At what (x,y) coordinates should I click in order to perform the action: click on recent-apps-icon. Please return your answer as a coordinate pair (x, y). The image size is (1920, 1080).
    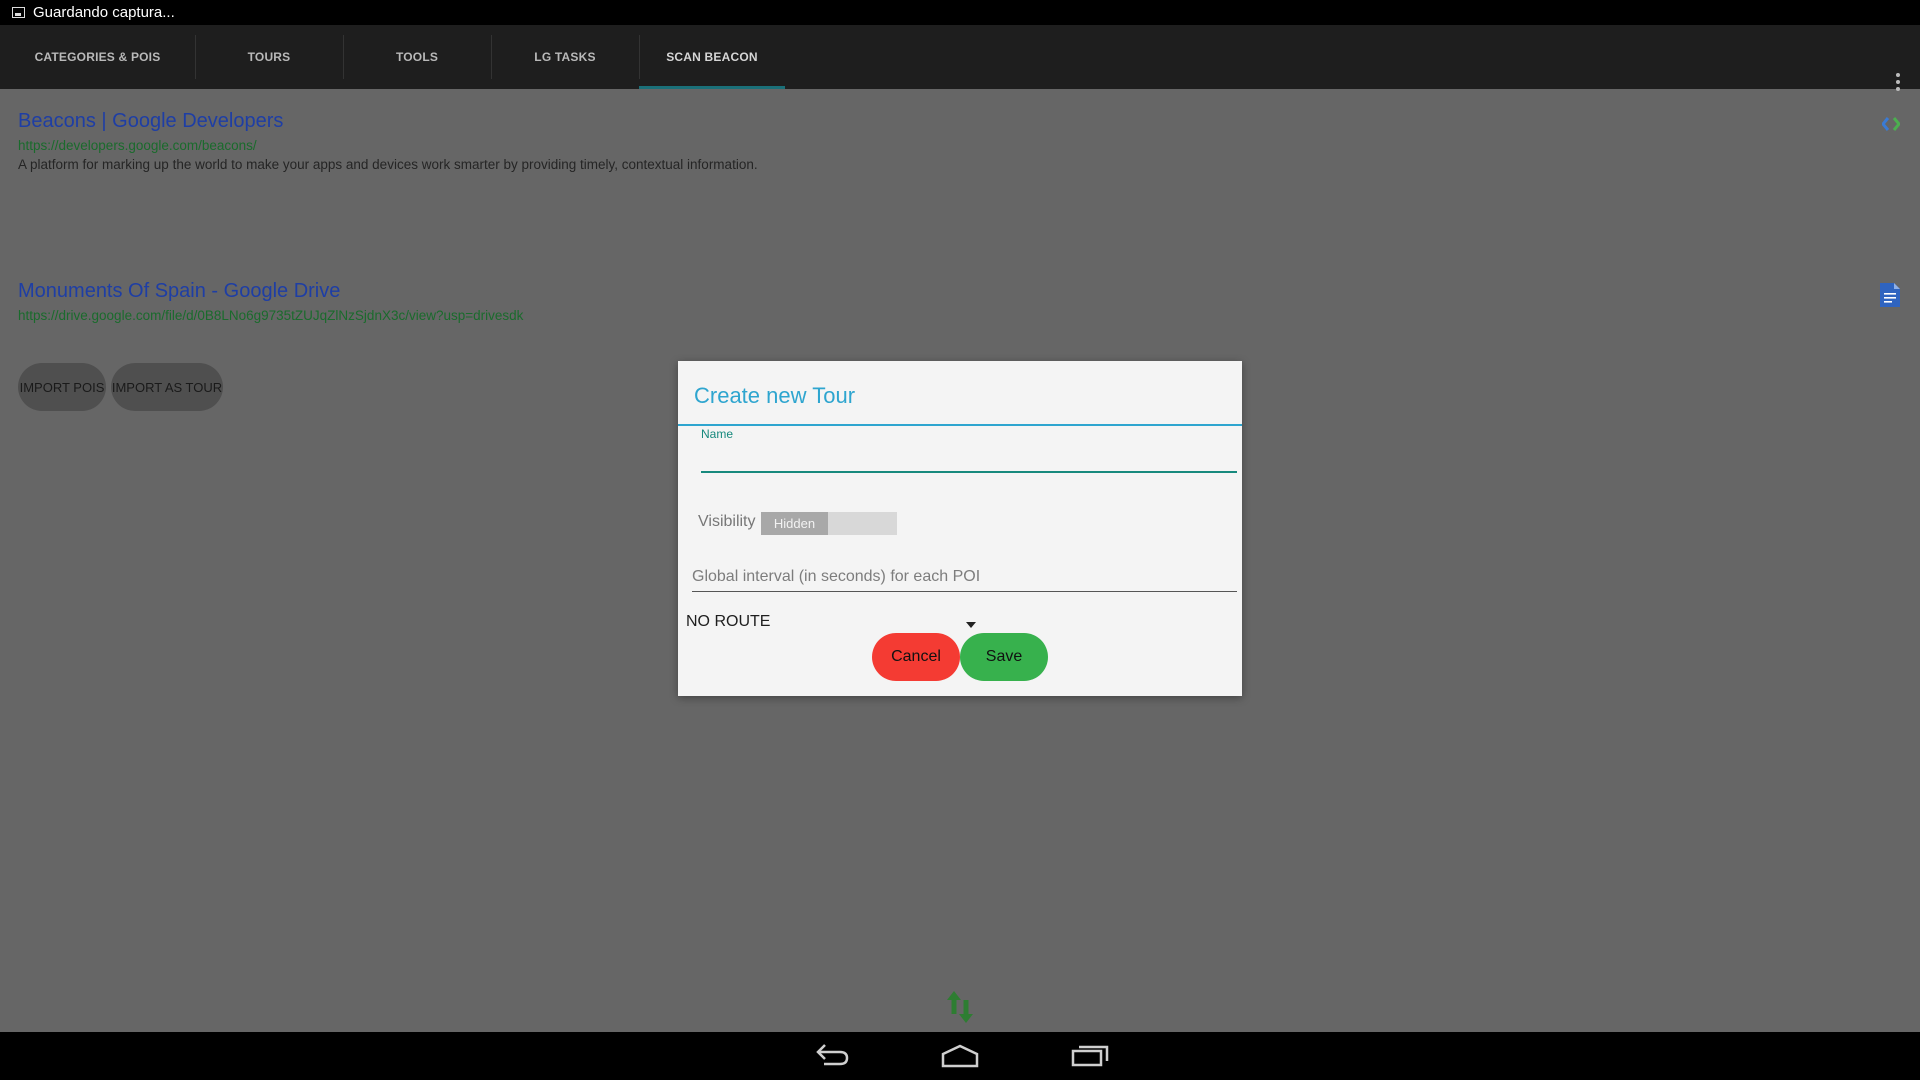
    Looking at the image, I should click on (1090, 1057).